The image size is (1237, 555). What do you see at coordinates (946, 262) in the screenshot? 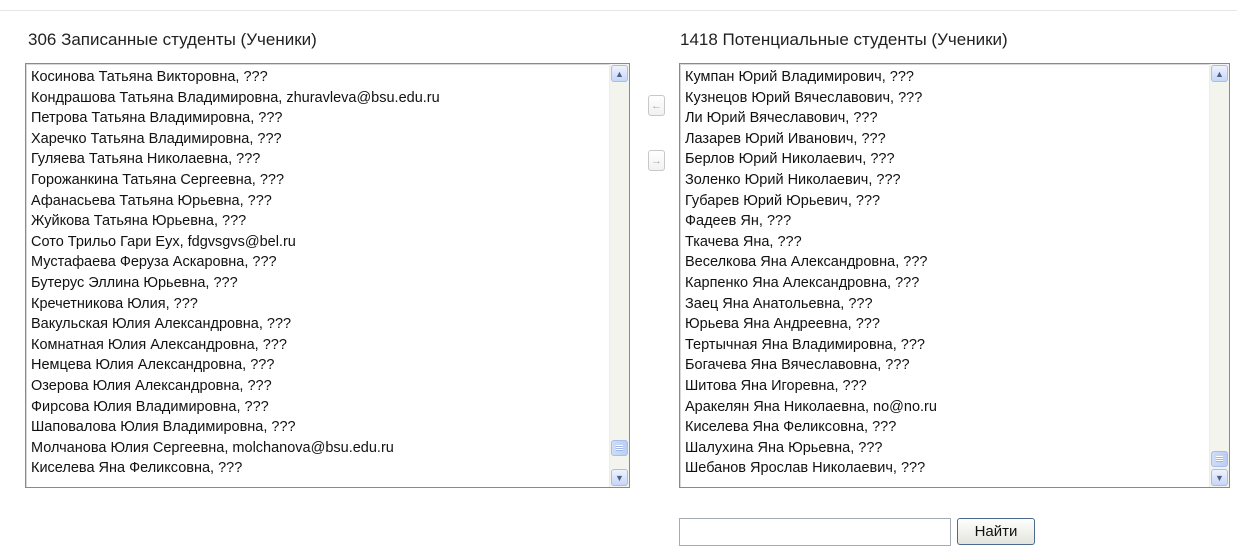
I see `list-item: Веселкова Яна Александровна, ???` at bounding box center [946, 262].